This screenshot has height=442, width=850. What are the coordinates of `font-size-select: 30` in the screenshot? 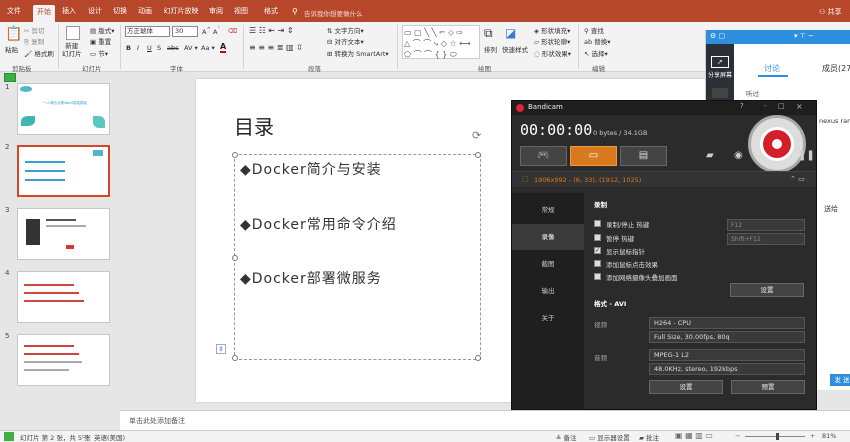 It's located at (185, 31).